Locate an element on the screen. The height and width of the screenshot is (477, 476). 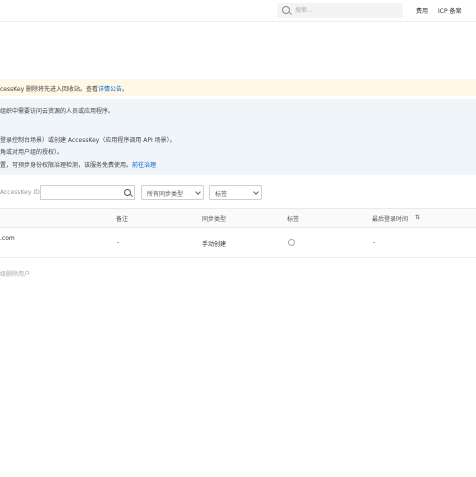
notice-details-link: 详情公告 is located at coordinates (110, 89).